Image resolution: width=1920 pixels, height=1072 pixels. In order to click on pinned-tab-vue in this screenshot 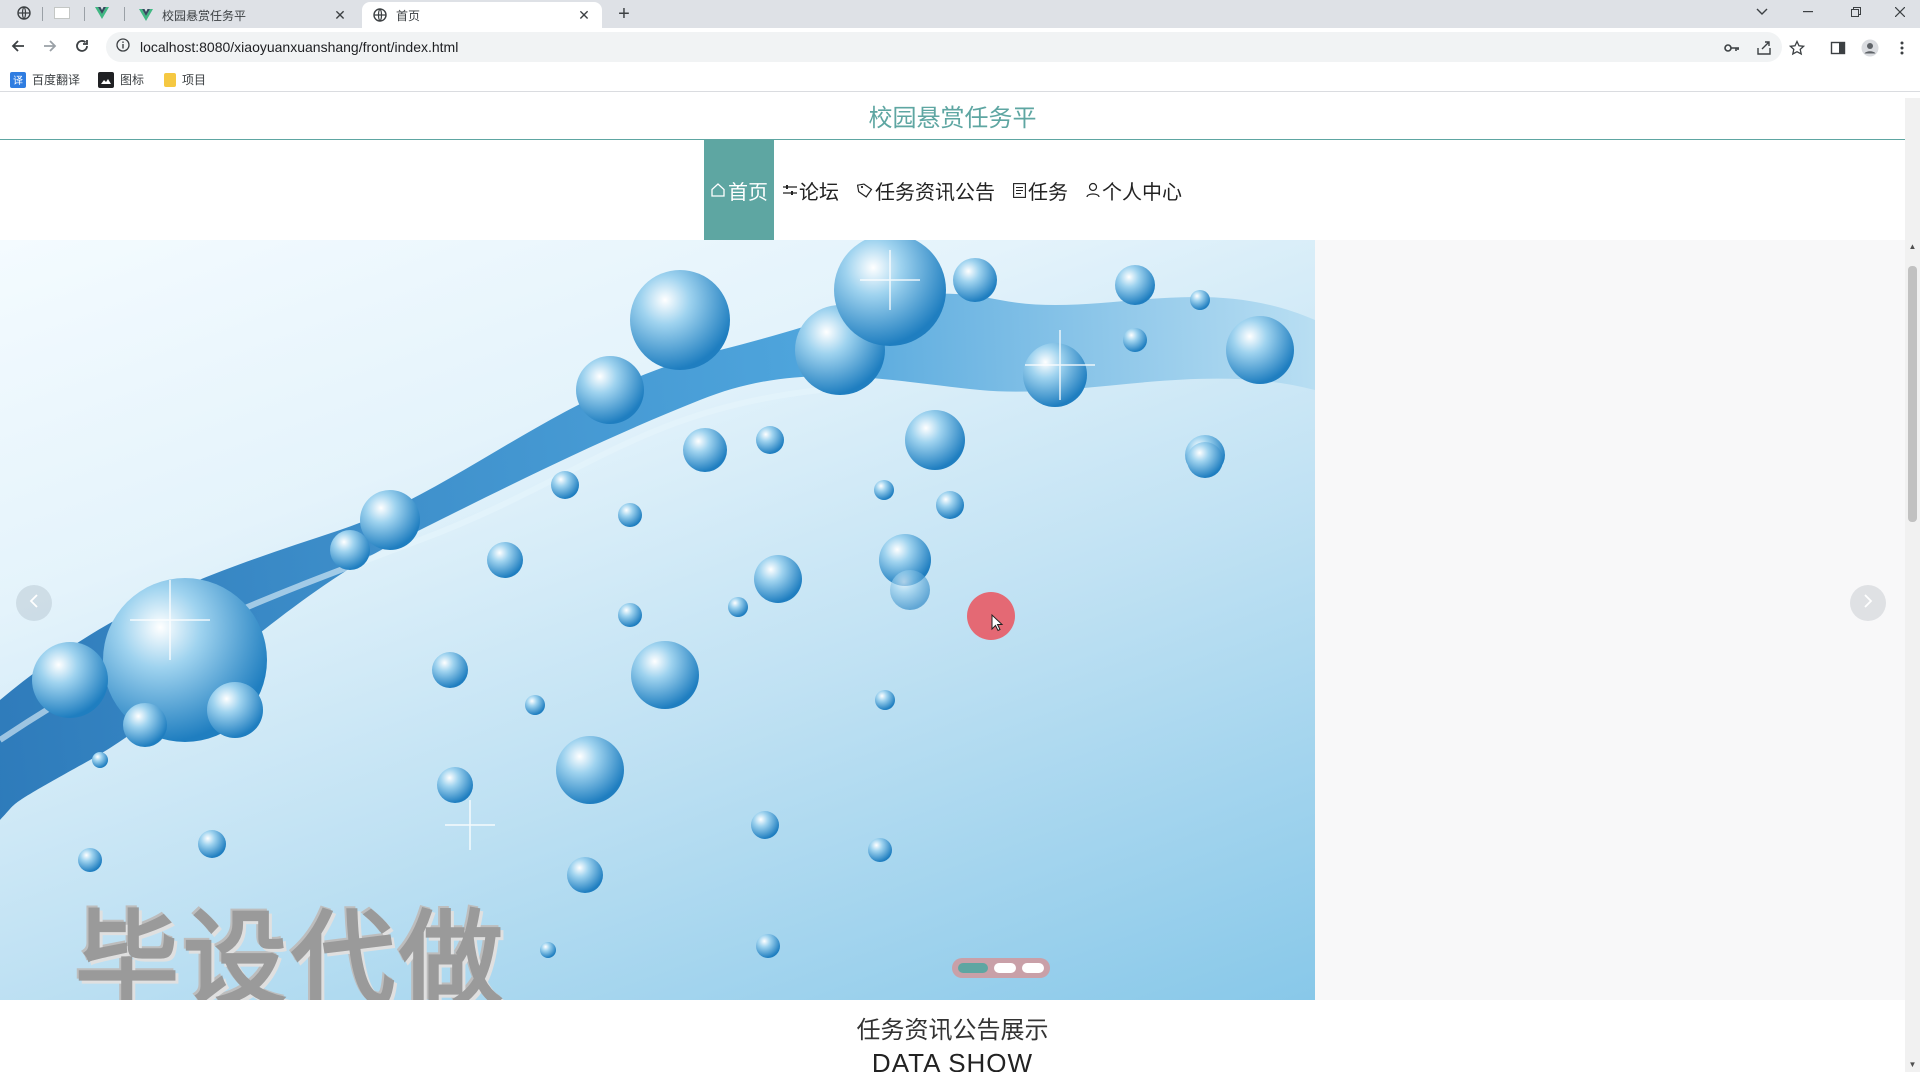, I will do `click(102, 15)`.